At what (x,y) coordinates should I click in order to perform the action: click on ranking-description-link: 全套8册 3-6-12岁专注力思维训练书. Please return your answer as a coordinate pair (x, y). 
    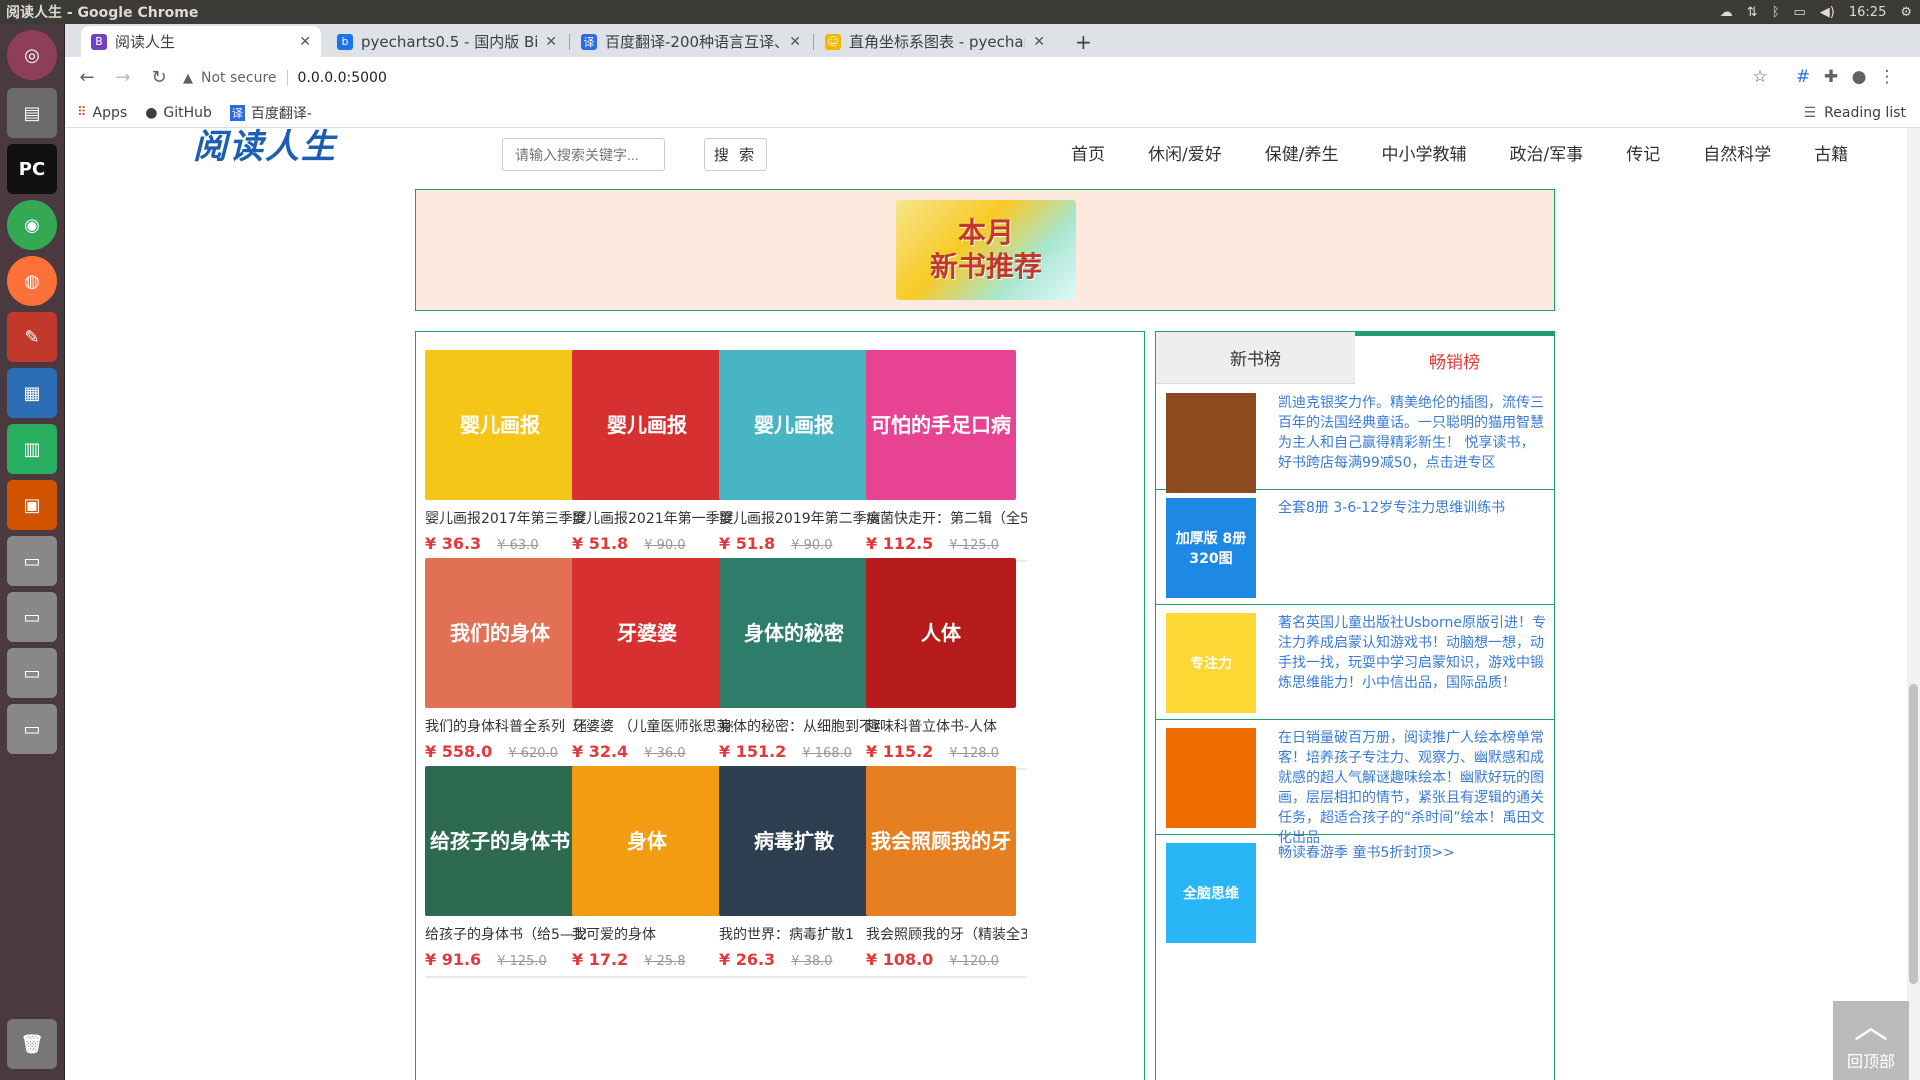
    Looking at the image, I should click on (1413, 508).